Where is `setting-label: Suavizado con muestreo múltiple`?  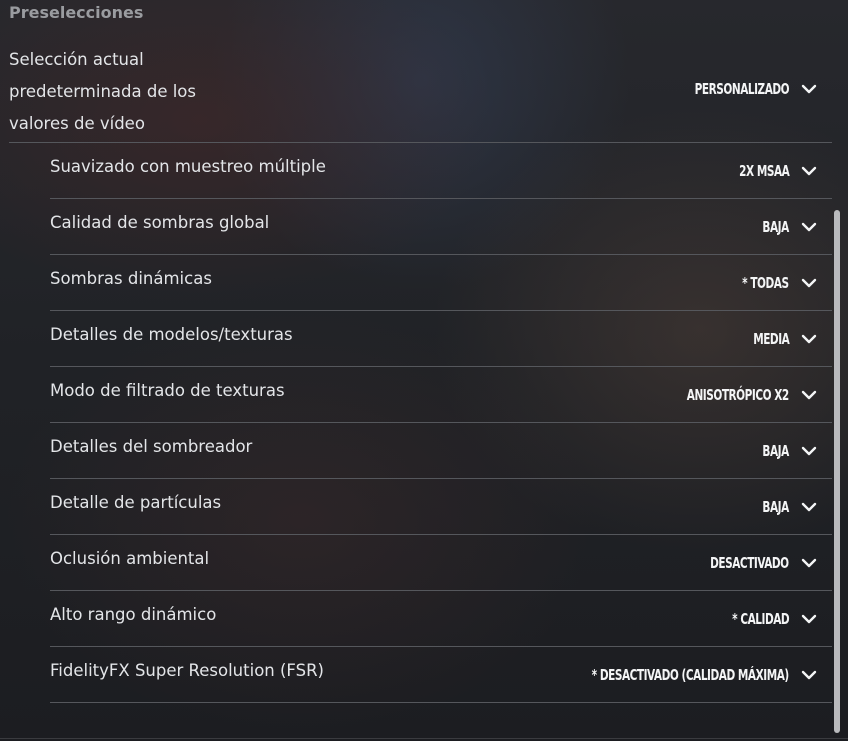 setting-label: Suavizado con muestreo múltiple is located at coordinates (188, 166).